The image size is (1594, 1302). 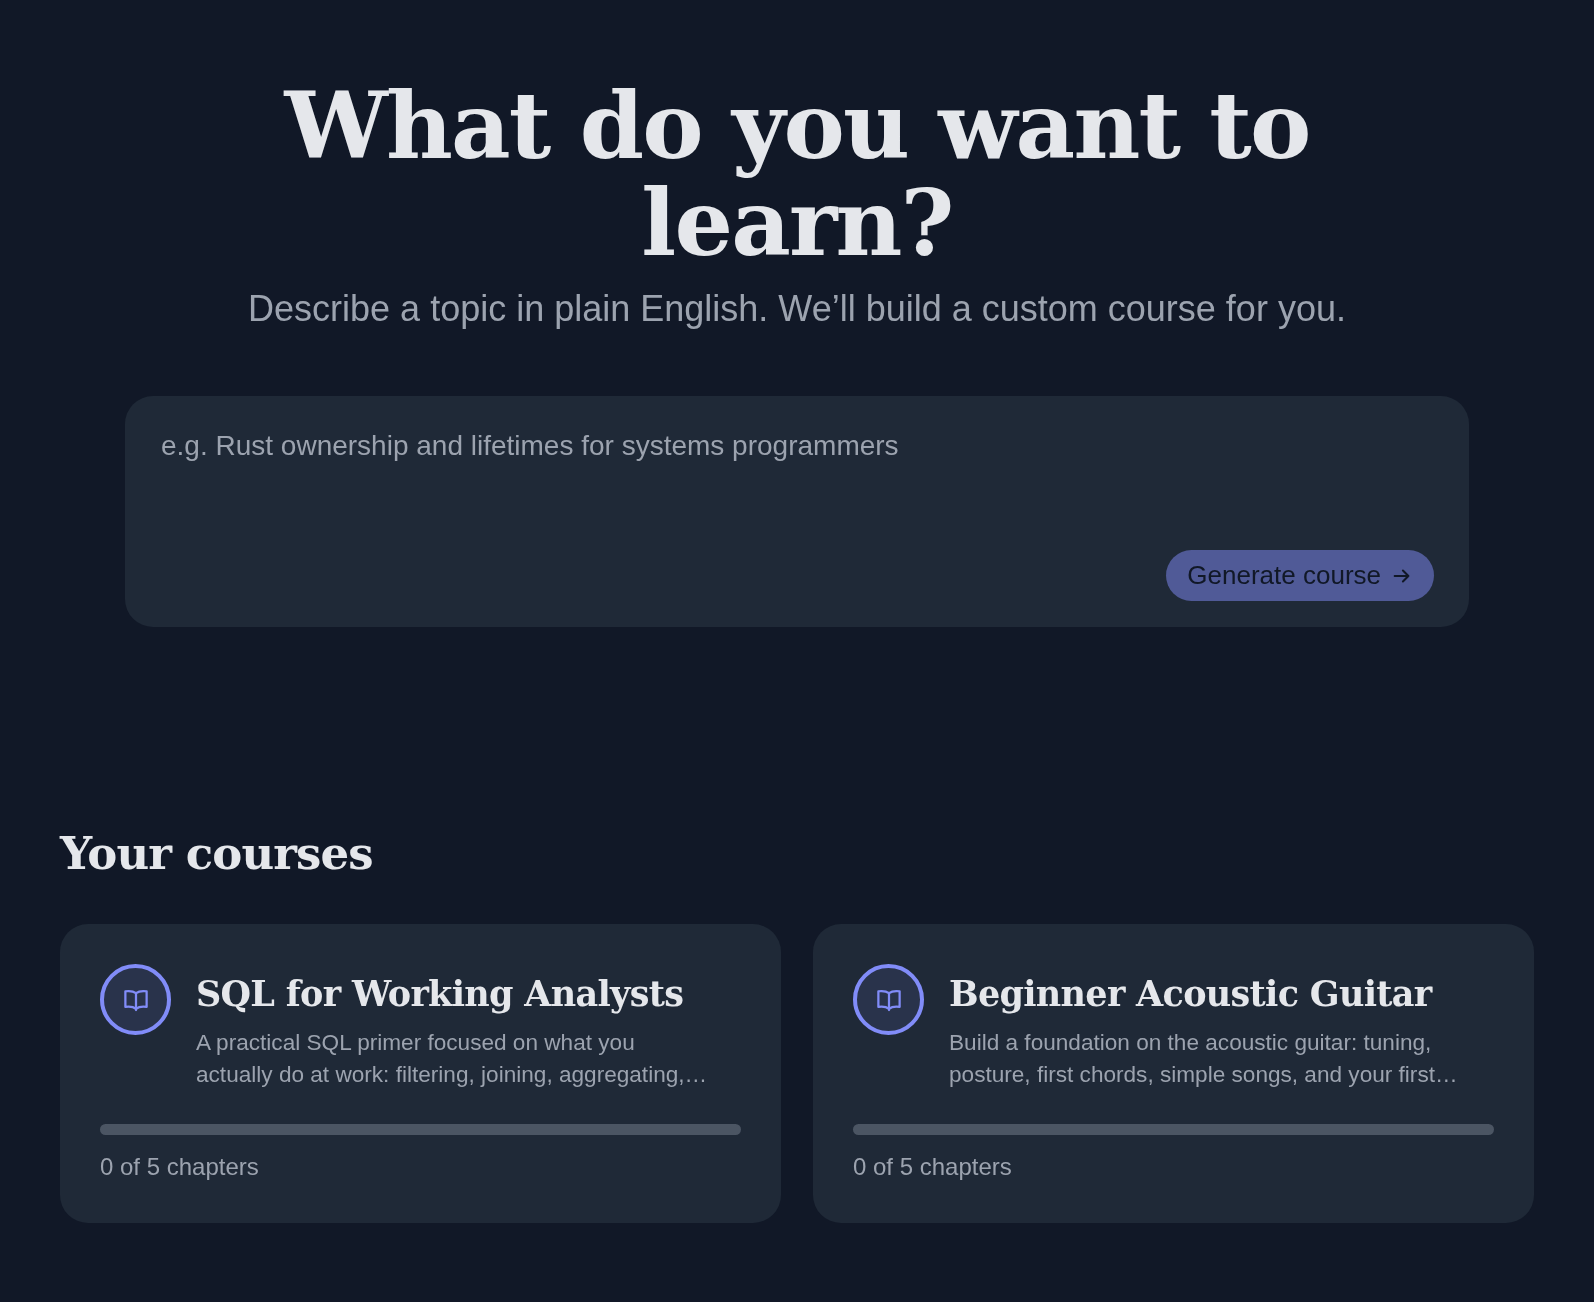 What do you see at coordinates (796, 175) in the screenshot?
I see `page-title: What do you want to learn?` at bounding box center [796, 175].